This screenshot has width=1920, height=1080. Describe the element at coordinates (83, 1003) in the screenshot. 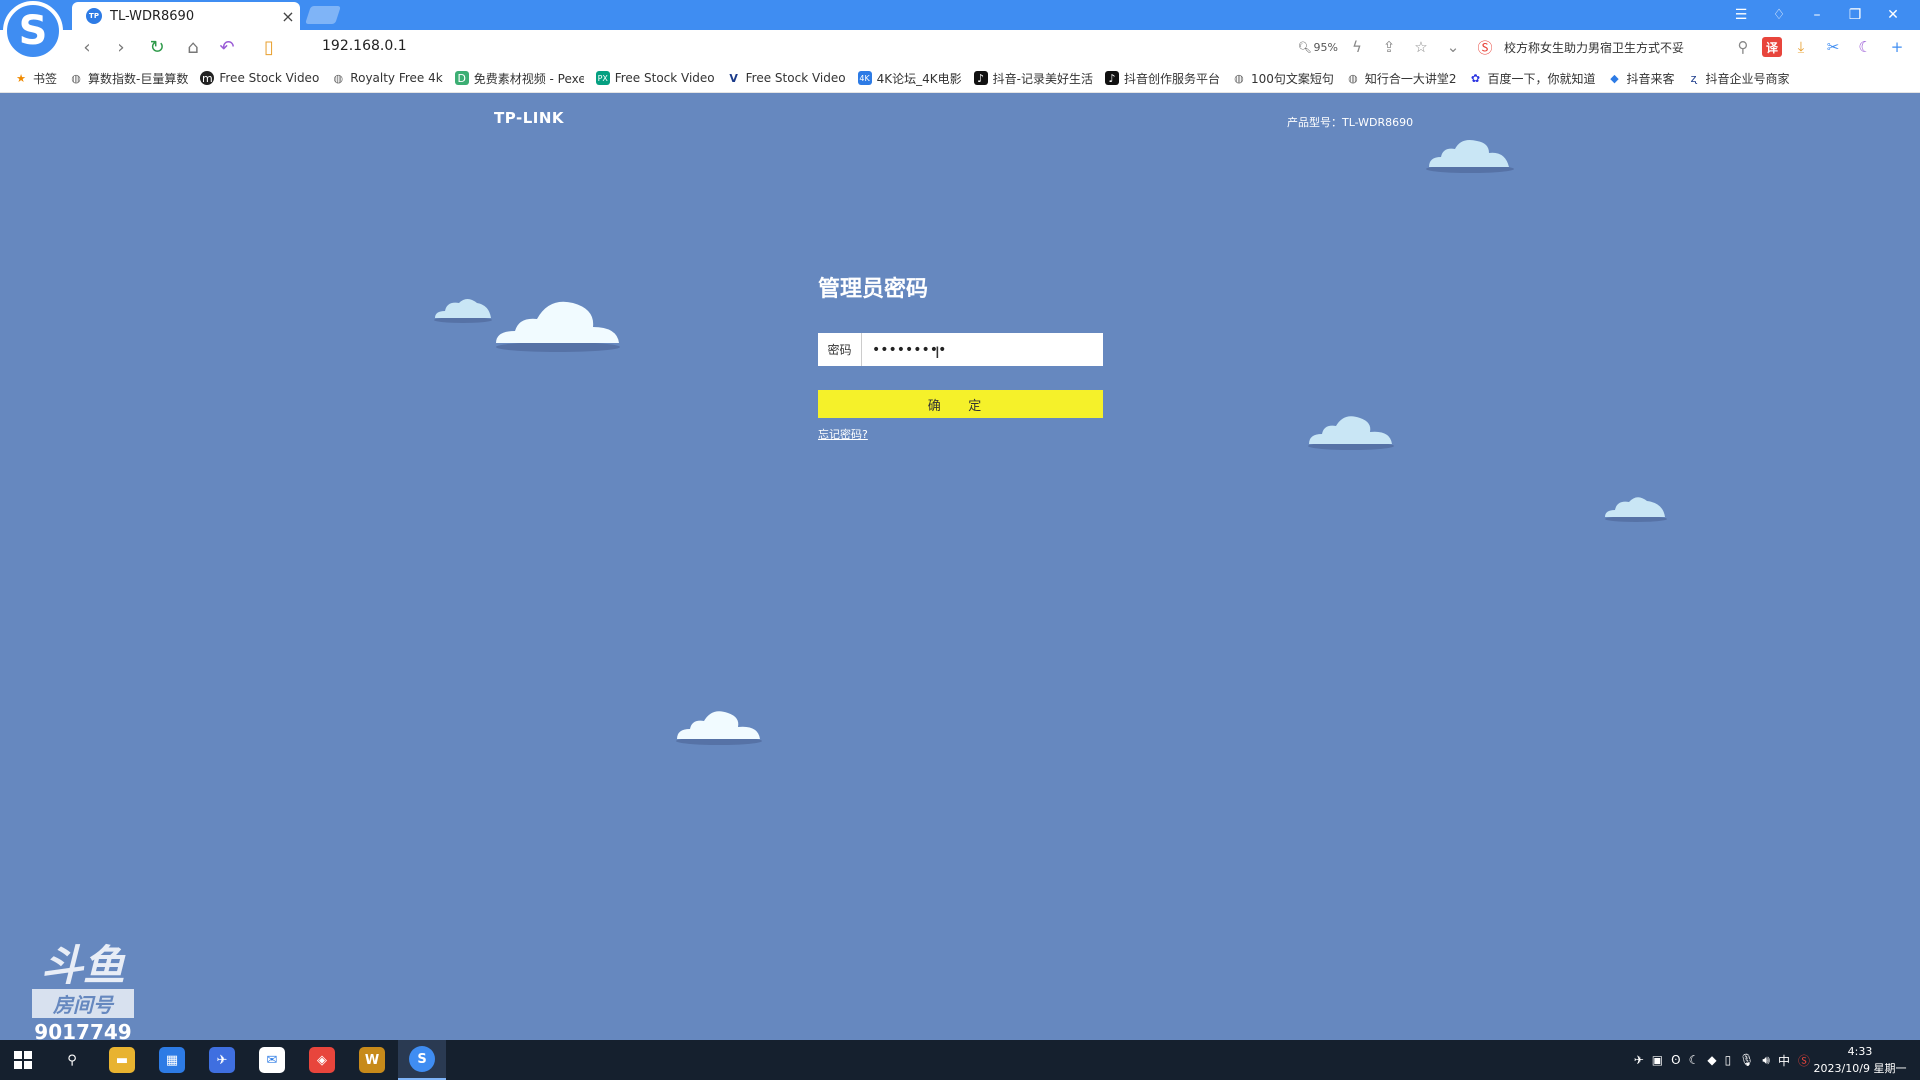

I see `room-label: 房间号` at that location.